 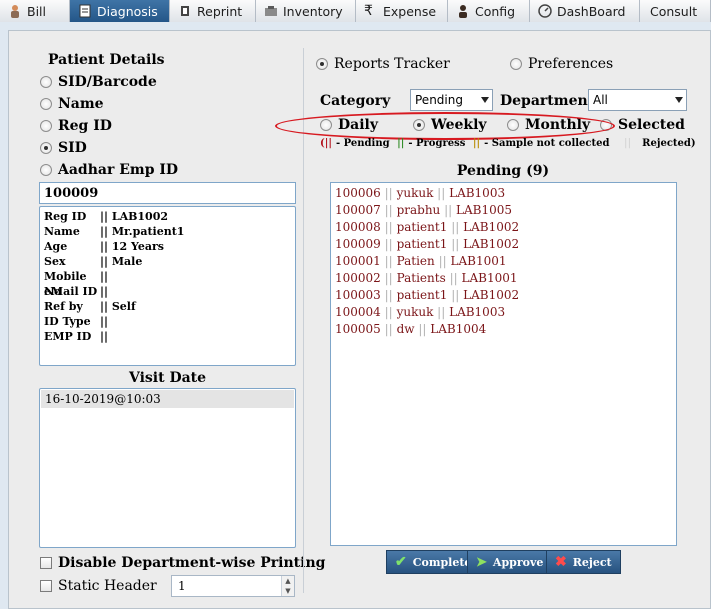 What do you see at coordinates (167, 231) in the screenshot?
I see `info-row-name: Name || Mr.patient1` at bounding box center [167, 231].